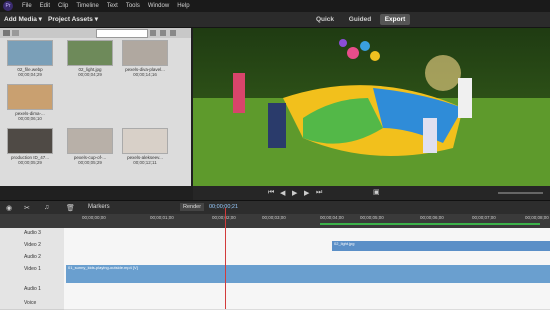 The height and width of the screenshot is (310, 550). I want to click on track-label: Voice, so click(30, 303).